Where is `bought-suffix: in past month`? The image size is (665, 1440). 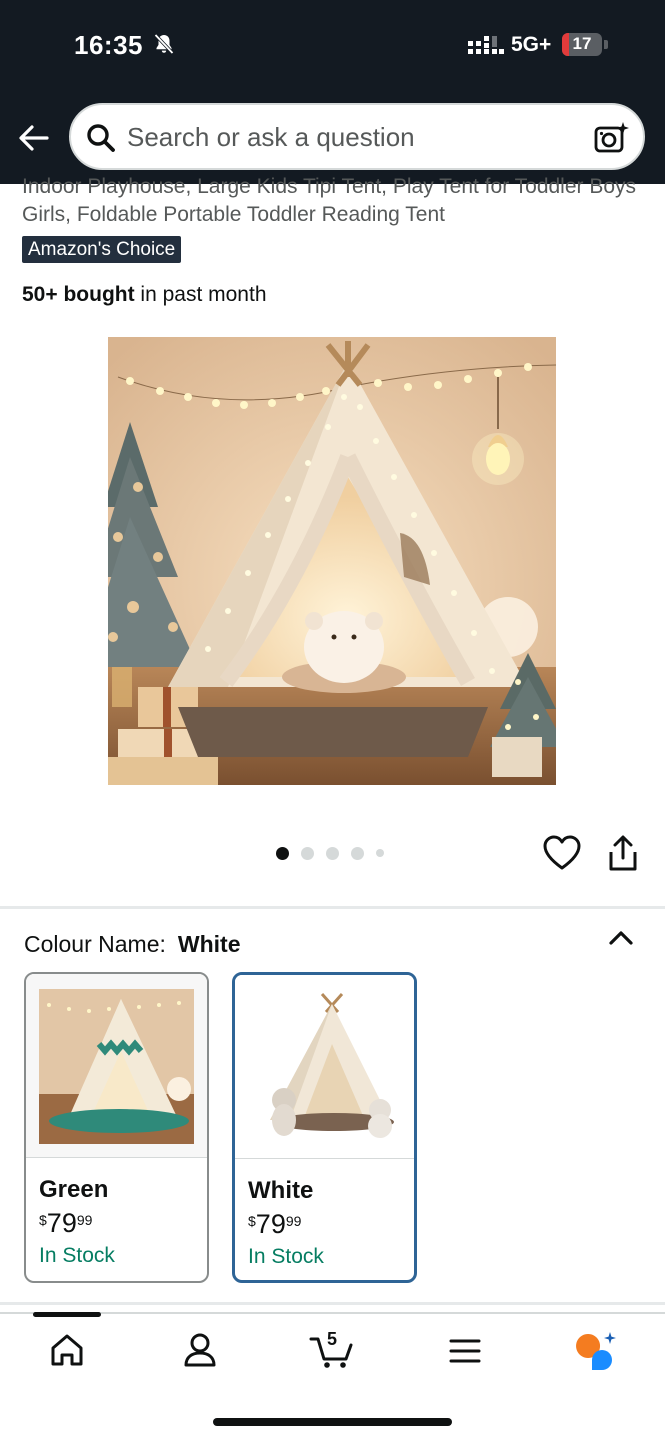 bought-suffix: in past month is located at coordinates (200, 294).